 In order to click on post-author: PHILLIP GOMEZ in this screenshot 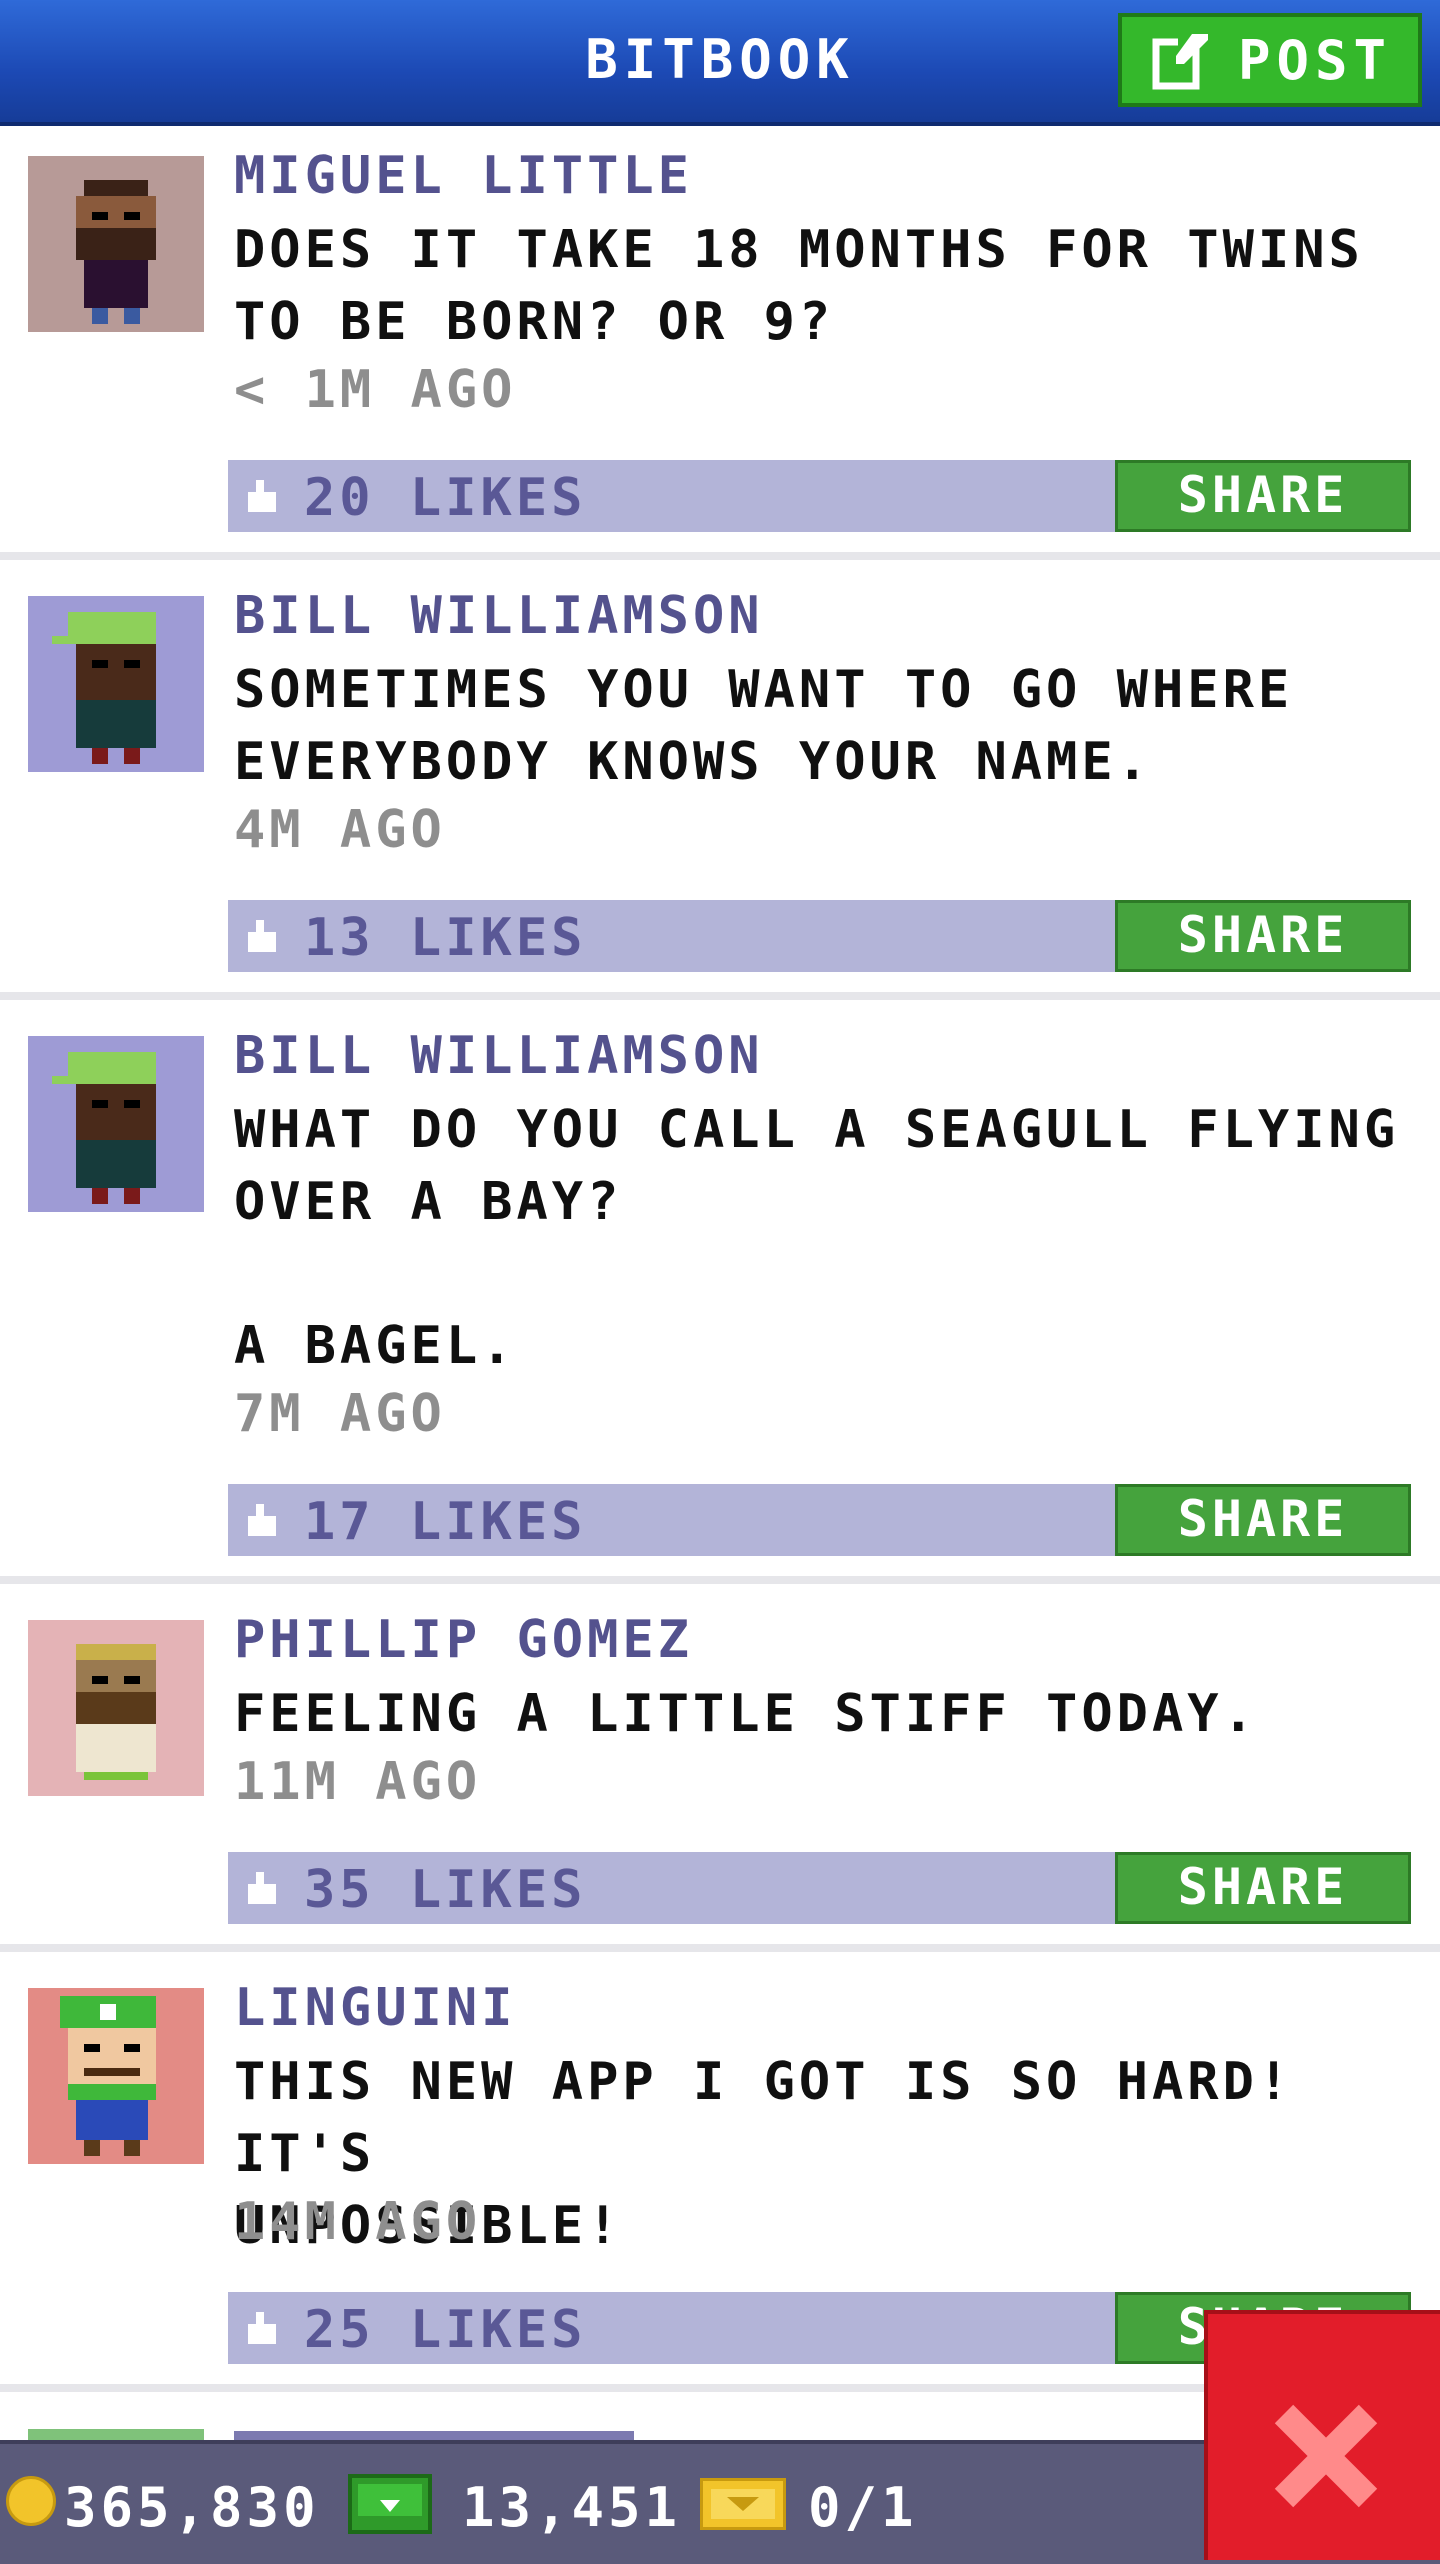, I will do `click(463, 1640)`.